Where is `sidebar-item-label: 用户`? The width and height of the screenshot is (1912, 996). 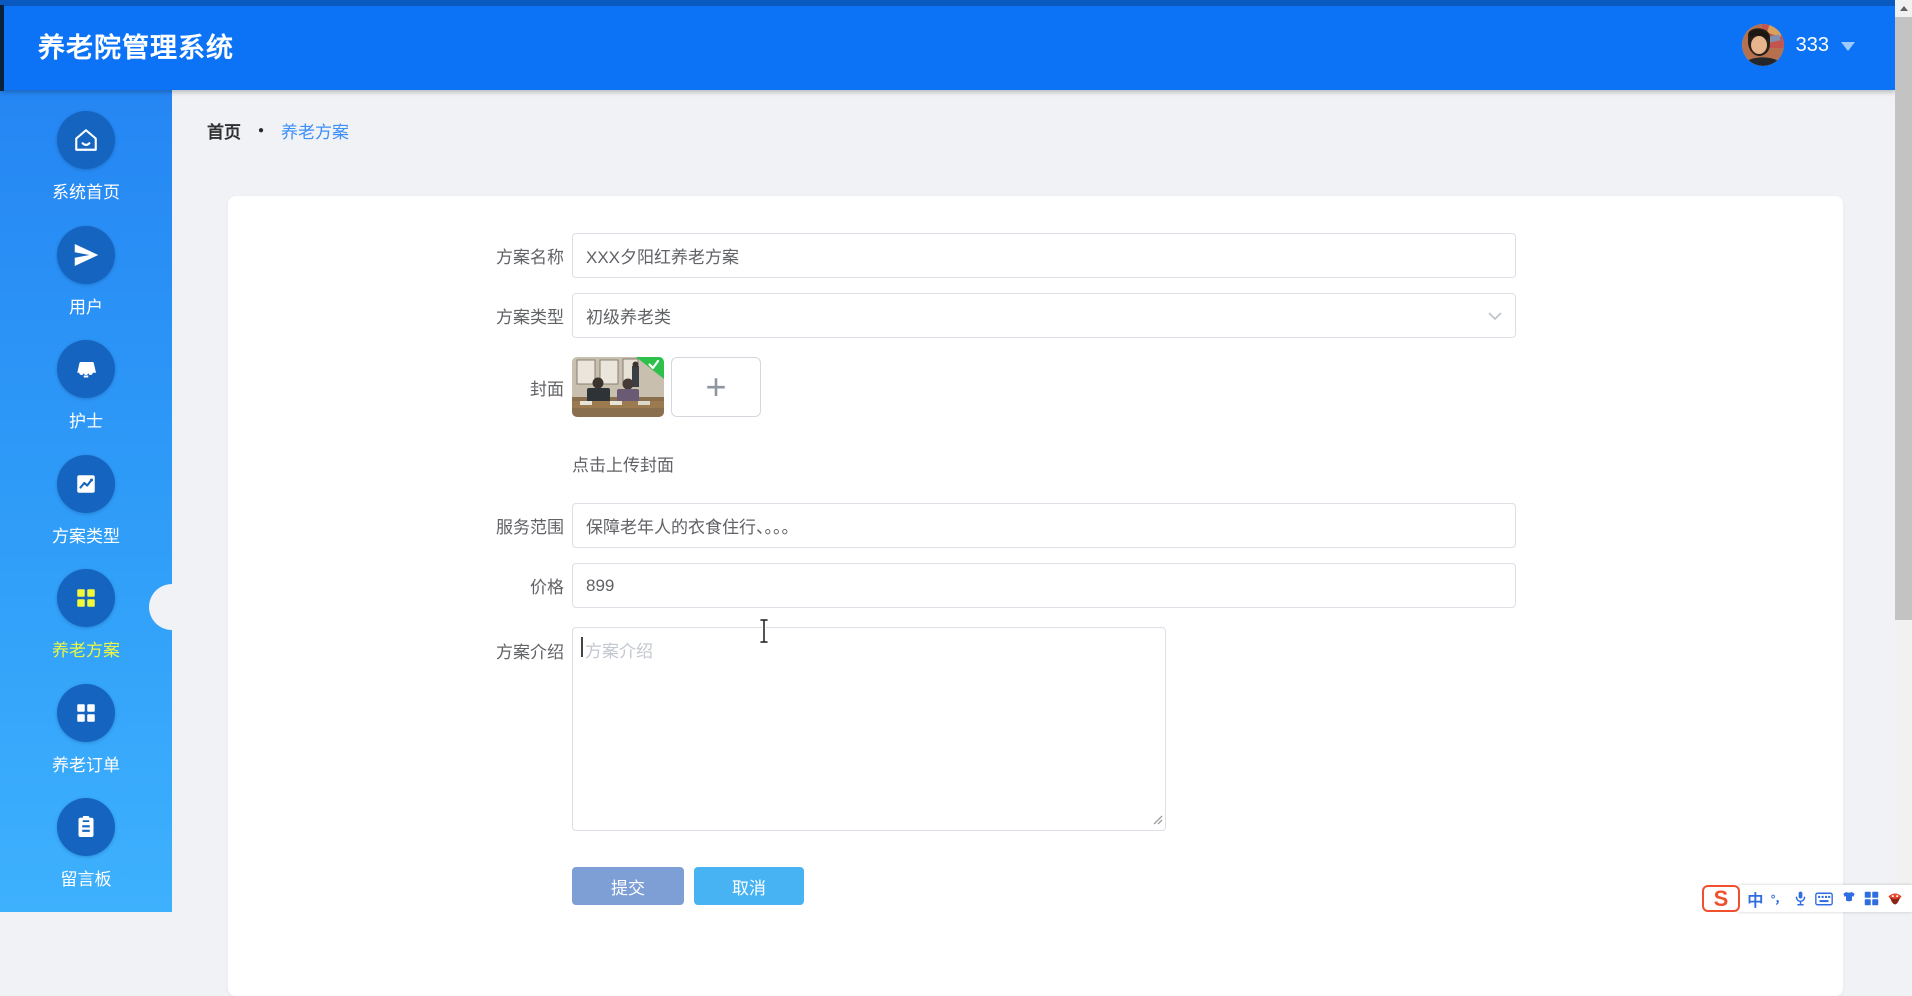
sidebar-item-label: 用户 is located at coordinates (86, 307).